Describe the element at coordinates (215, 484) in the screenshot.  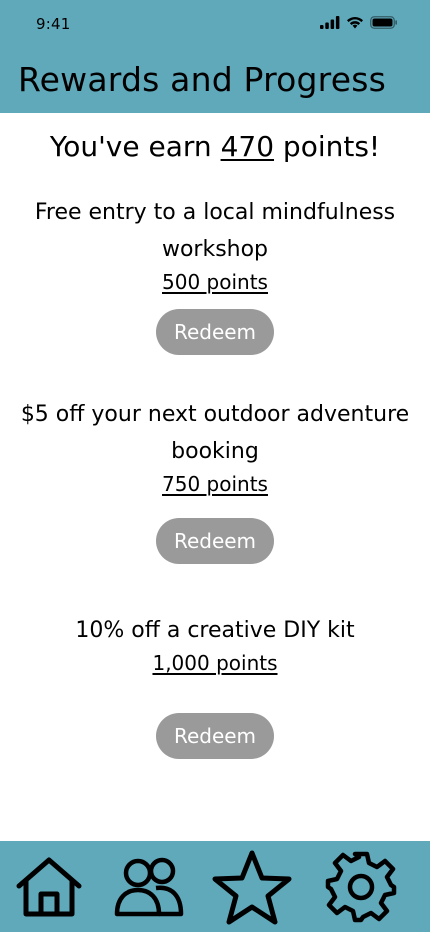
I see `reward-cost: 750 points` at that location.